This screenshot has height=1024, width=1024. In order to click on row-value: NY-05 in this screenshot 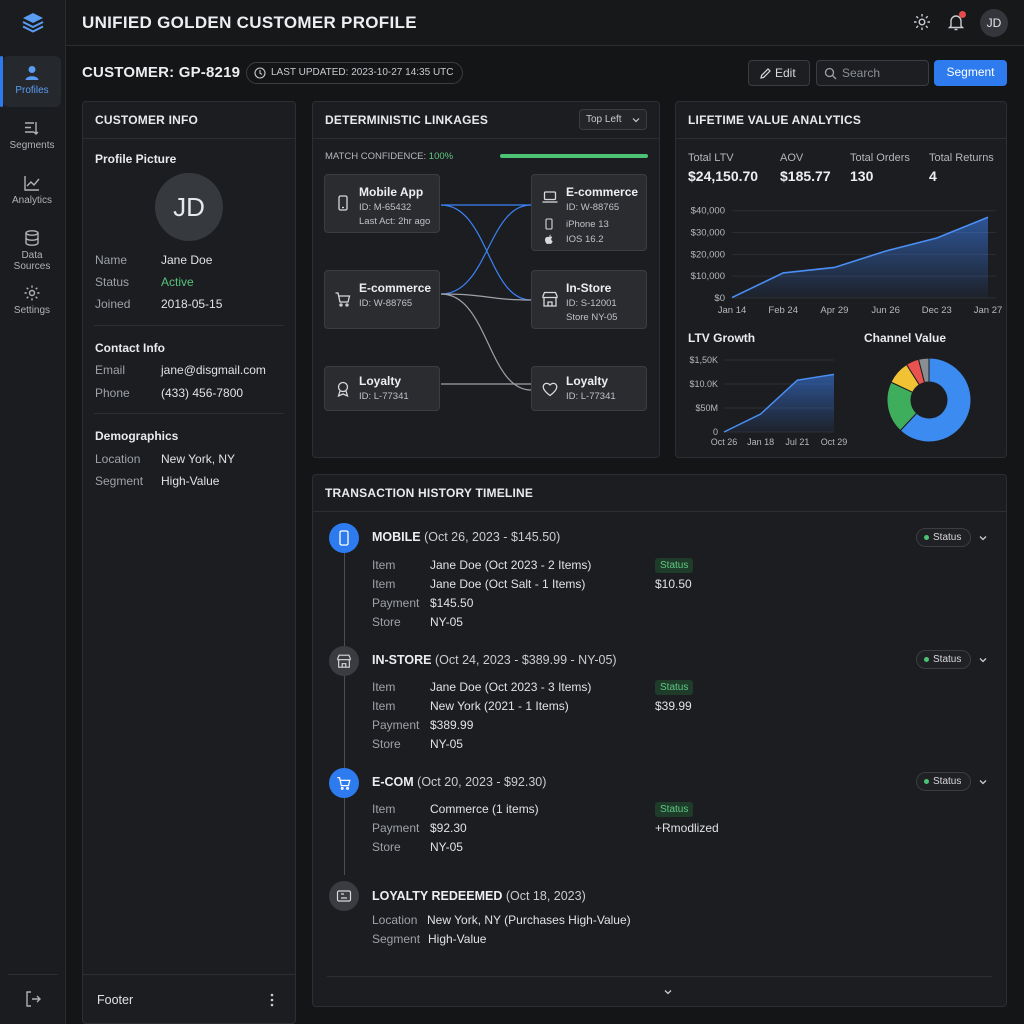, I will do `click(446, 847)`.